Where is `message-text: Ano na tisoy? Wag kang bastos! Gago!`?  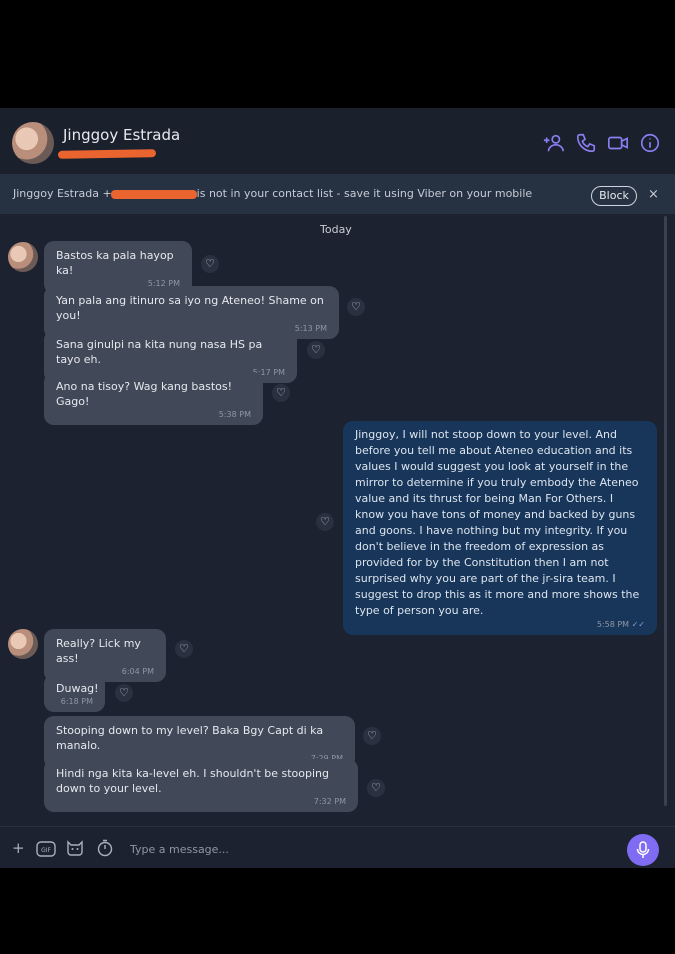 message-text: Ano na tisoy? Wag kang bastos! Gago! is located at coordinates (144, 394).